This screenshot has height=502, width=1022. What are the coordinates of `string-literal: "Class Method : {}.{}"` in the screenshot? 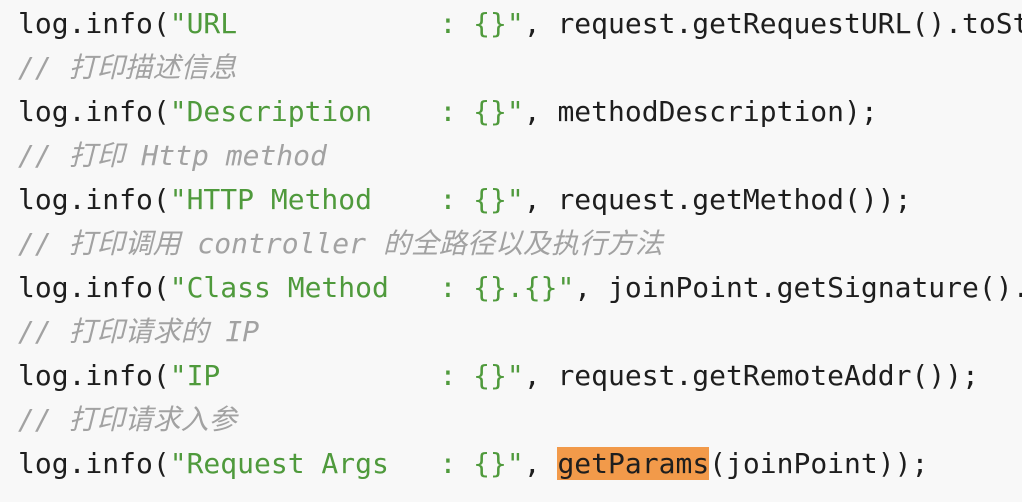 It's located at (372, 287).